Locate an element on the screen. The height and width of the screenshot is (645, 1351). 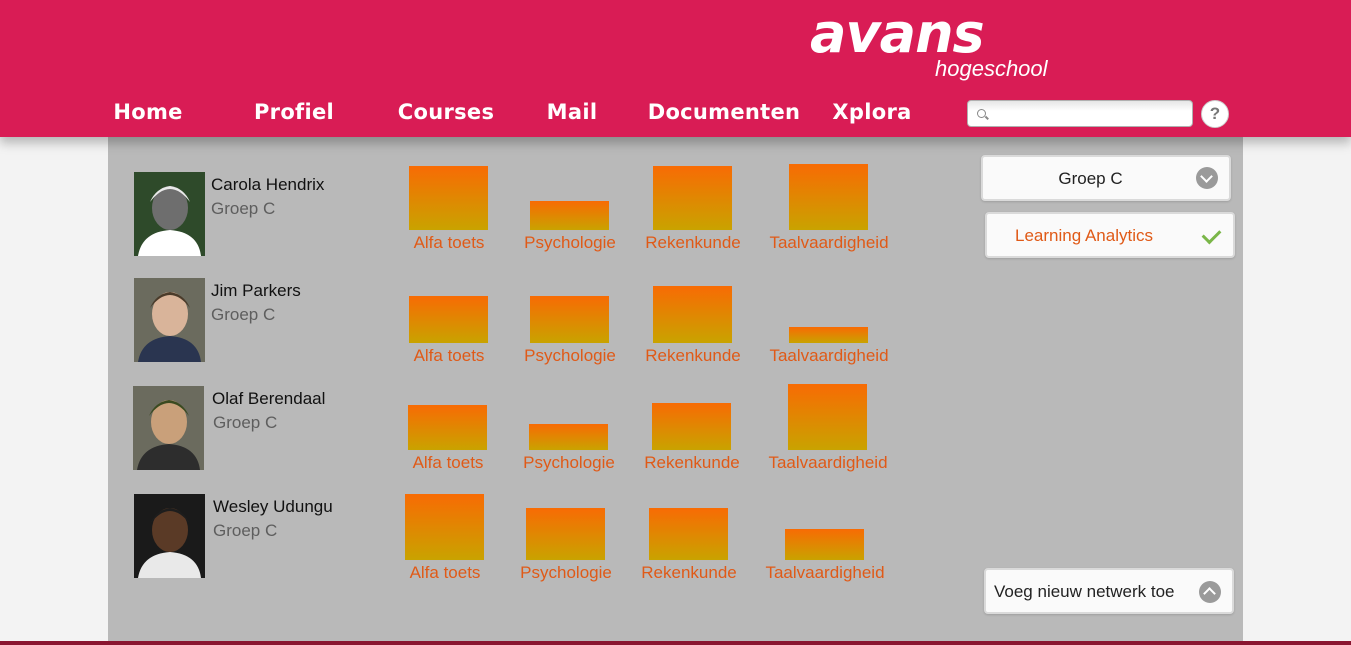
nav-profiel: Profiel is located at coordinates (294, 112).